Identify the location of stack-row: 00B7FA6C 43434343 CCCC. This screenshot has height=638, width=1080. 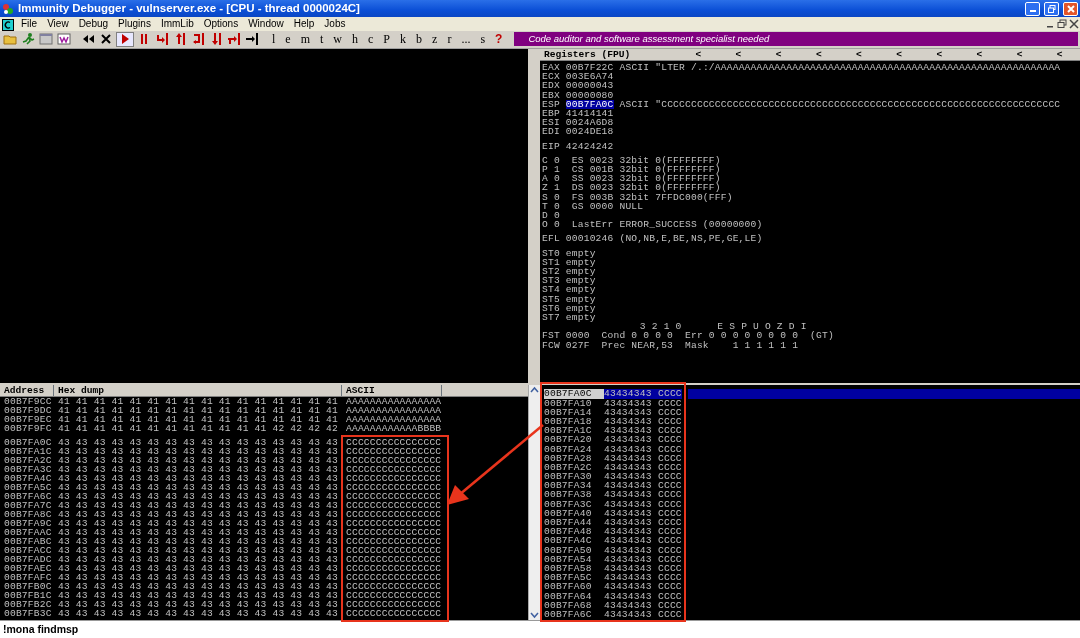
(613, 614).